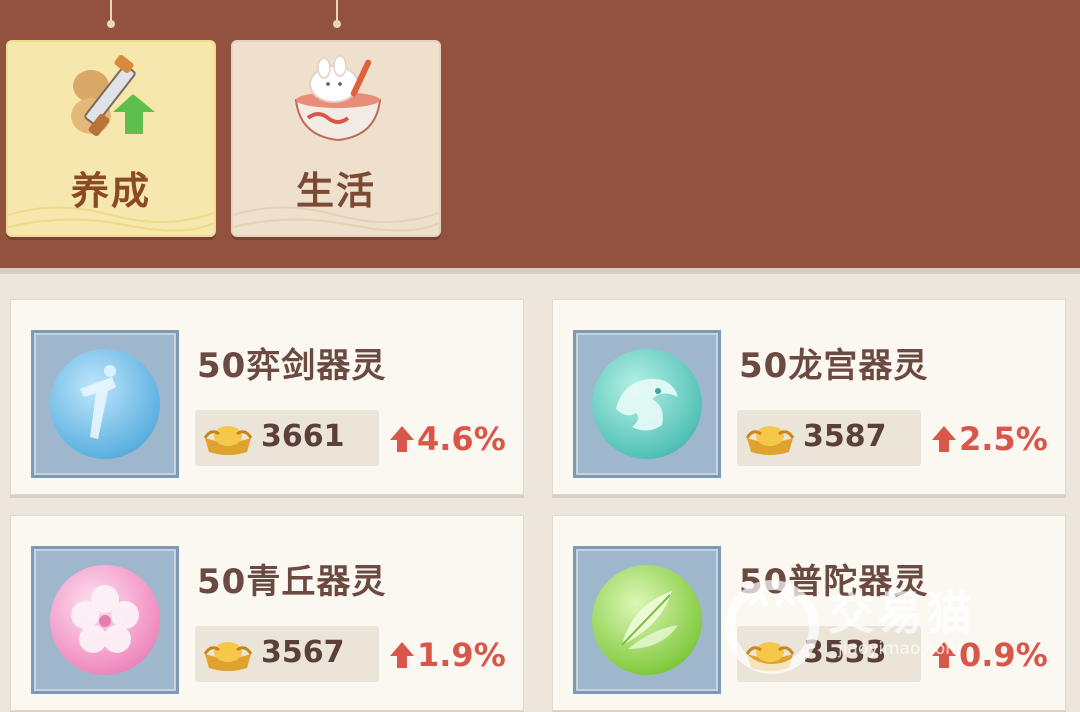  I want to click on price-change: 0.9%, so click(989, 655).